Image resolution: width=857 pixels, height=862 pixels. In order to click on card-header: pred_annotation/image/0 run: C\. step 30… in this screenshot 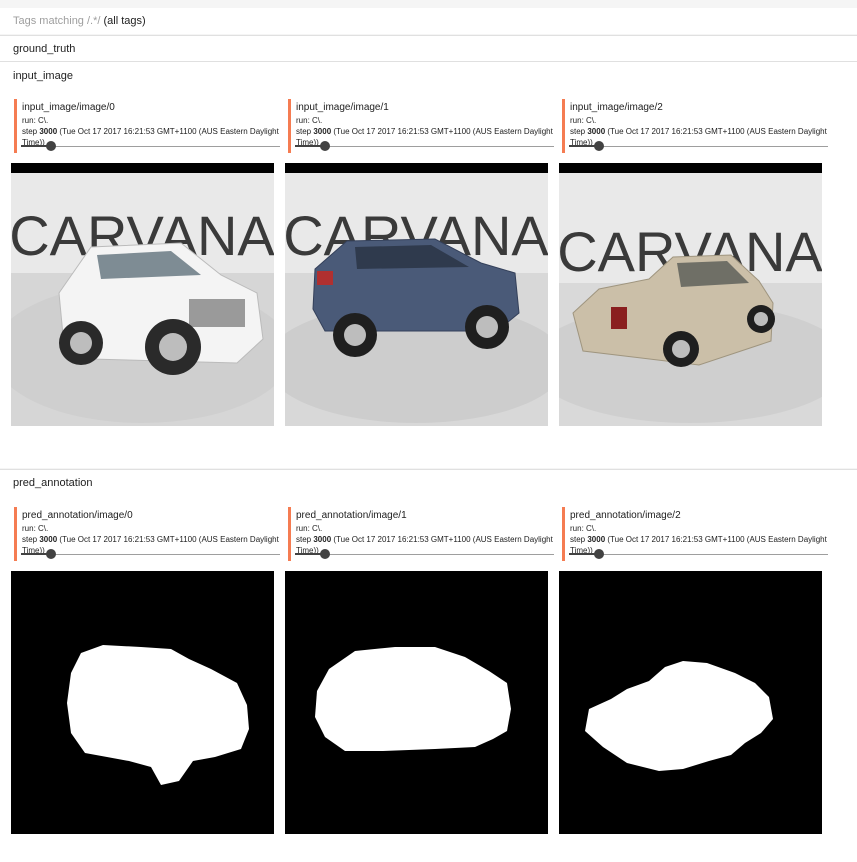, I will do `click(148, 534)`.